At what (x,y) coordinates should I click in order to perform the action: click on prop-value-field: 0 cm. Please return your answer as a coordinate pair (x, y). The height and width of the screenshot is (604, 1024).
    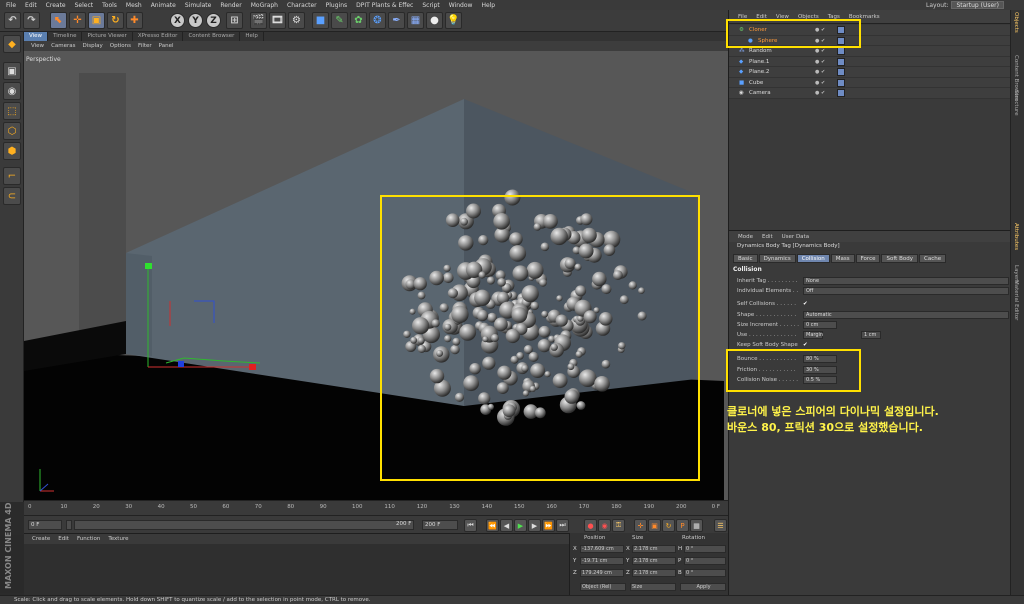
    Looking at the image, I should click on (820, 325).